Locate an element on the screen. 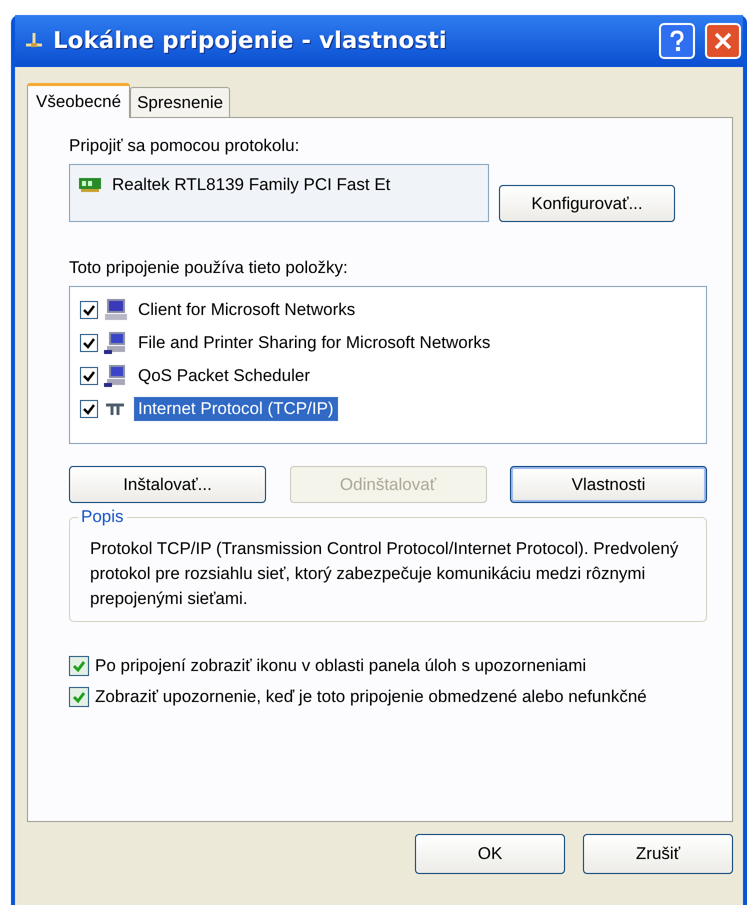 The width and height of the screenshot is (747, 905). list-item: File and Printer Sharing for Microsoft Networks is located at coordinates (314, 342).